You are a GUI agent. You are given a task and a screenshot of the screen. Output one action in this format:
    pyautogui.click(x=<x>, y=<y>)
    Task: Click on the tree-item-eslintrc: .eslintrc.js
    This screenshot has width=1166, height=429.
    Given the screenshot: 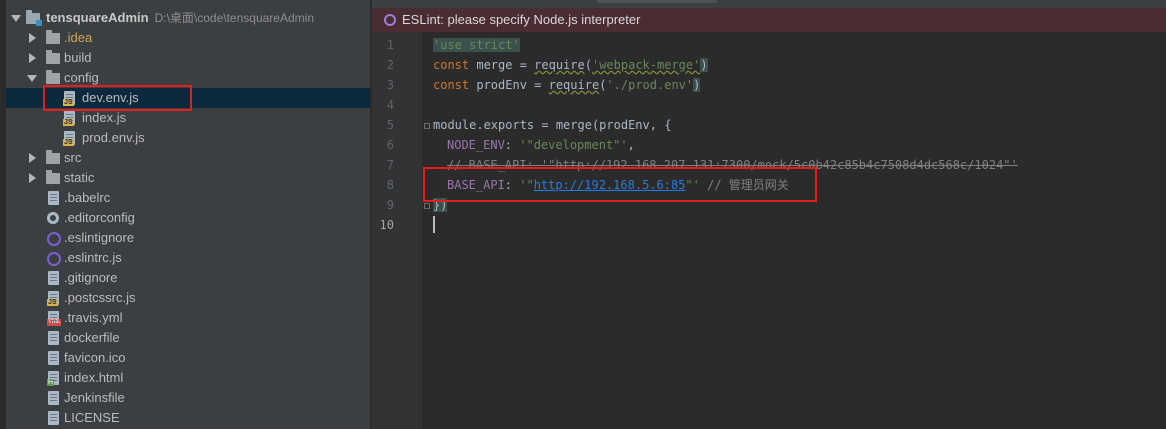 What is the action you would take?
    pyautogui.click(x=188, y=258)
    